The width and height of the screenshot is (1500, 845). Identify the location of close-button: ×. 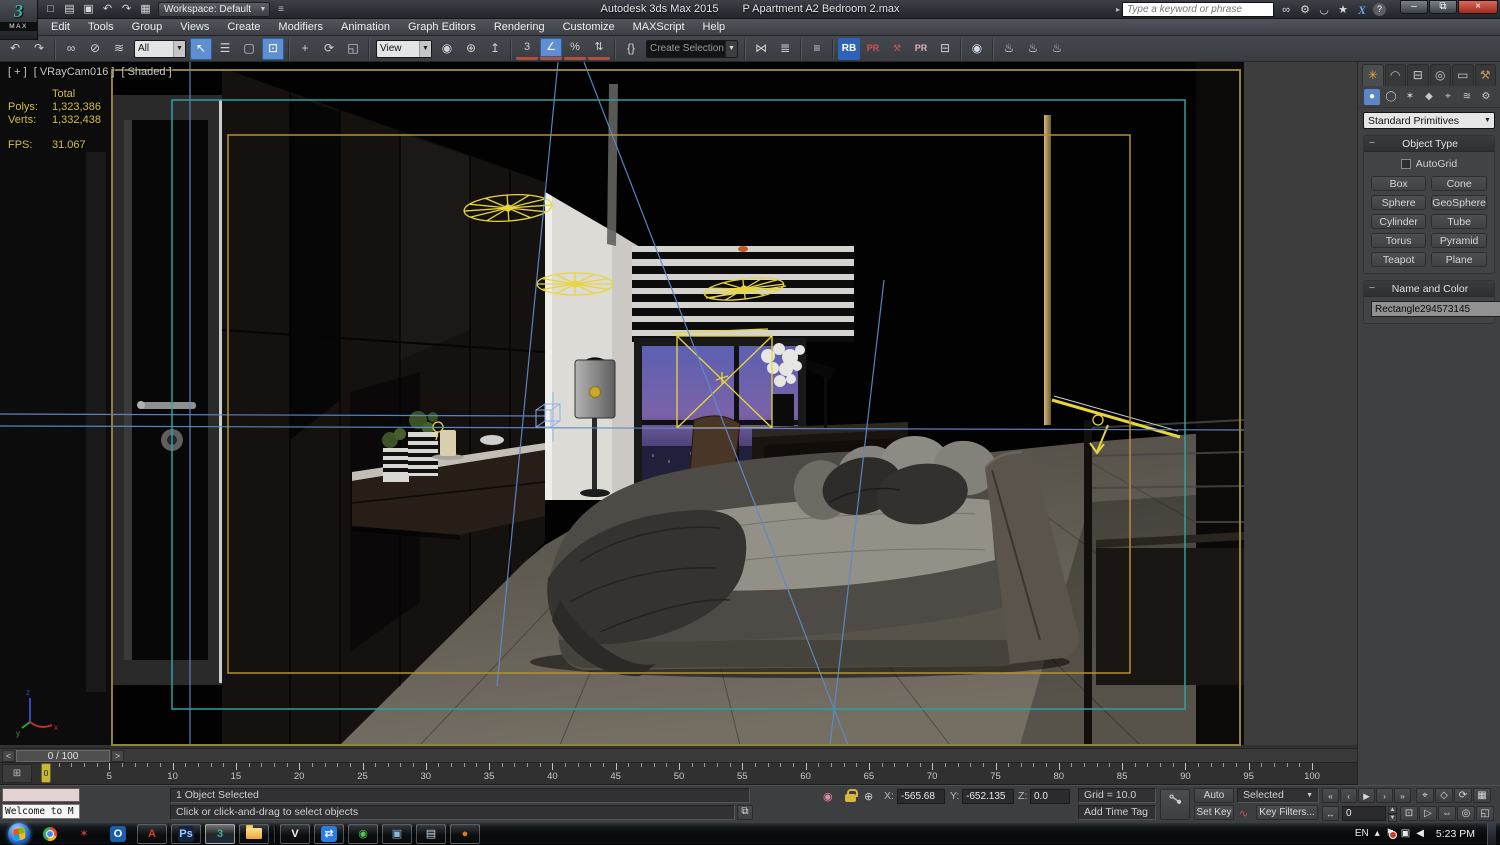
(1478, 7).